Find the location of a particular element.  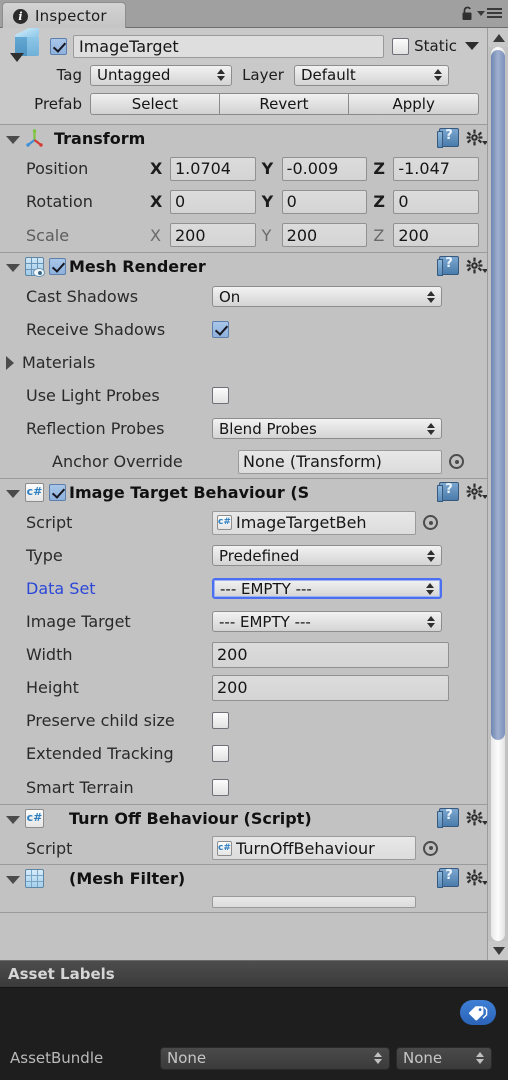

data-set-dropdown: --- EMPTY --- is located at coordinates (327, 588).